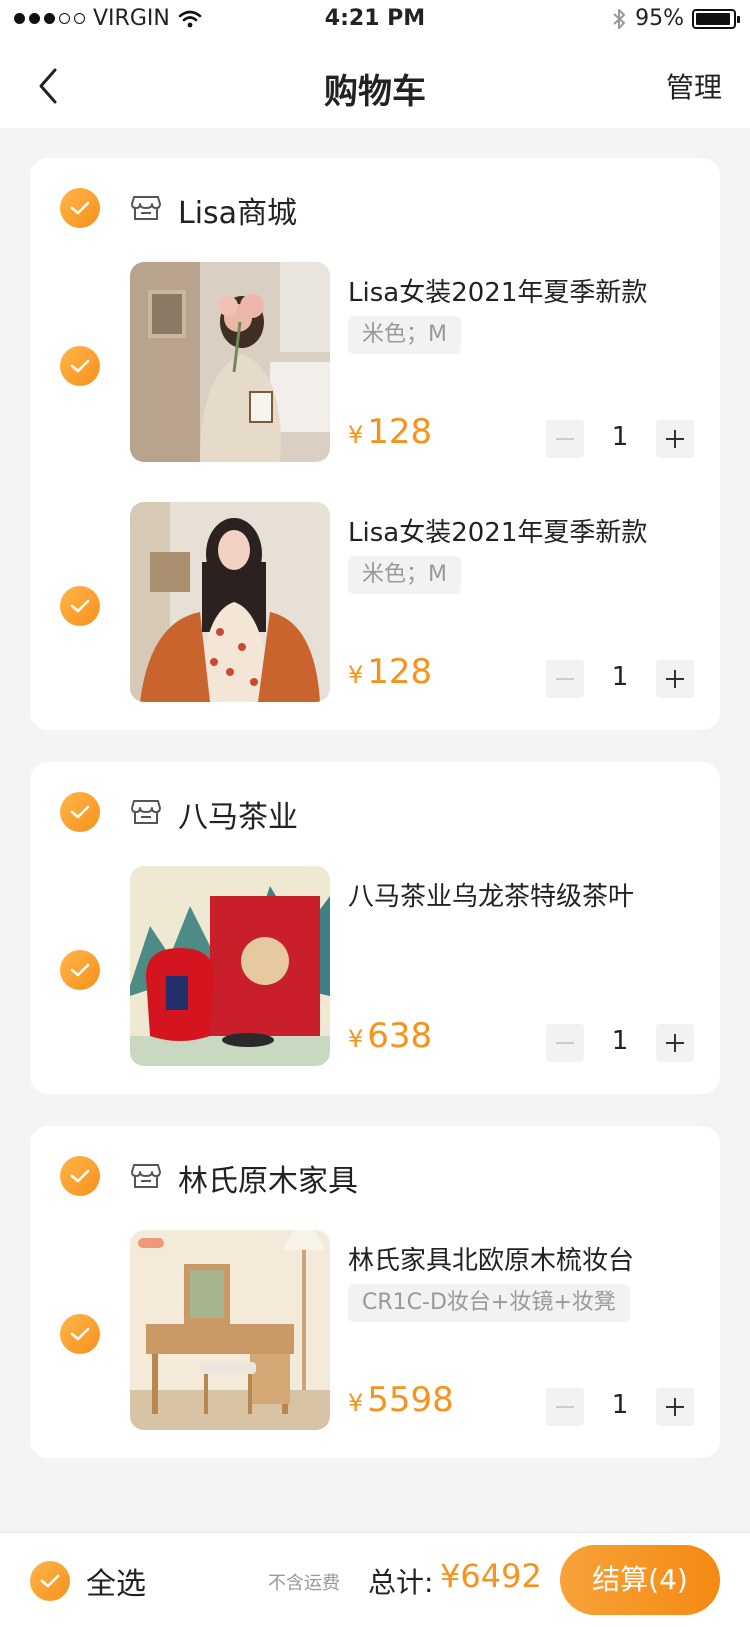  What do you see at coordinates (375, 1174) in the screenshot?
I see `store-header: 林氏原木家具` at bounding box center [375, 1174].